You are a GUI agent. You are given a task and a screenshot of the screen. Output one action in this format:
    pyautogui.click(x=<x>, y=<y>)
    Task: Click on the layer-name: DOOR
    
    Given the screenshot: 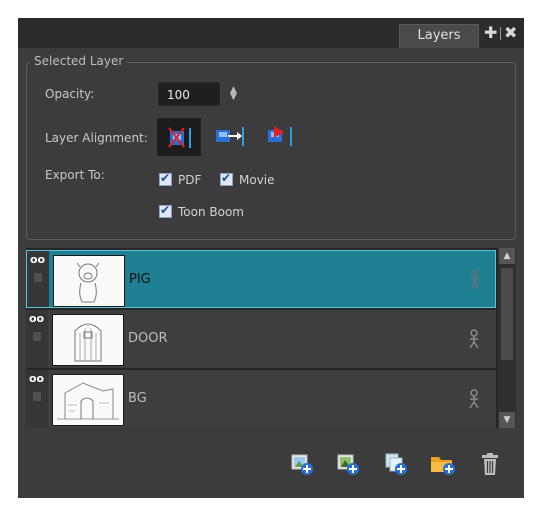 What is the action you would take?
    pyautogui.click(x=148, y=338)
    